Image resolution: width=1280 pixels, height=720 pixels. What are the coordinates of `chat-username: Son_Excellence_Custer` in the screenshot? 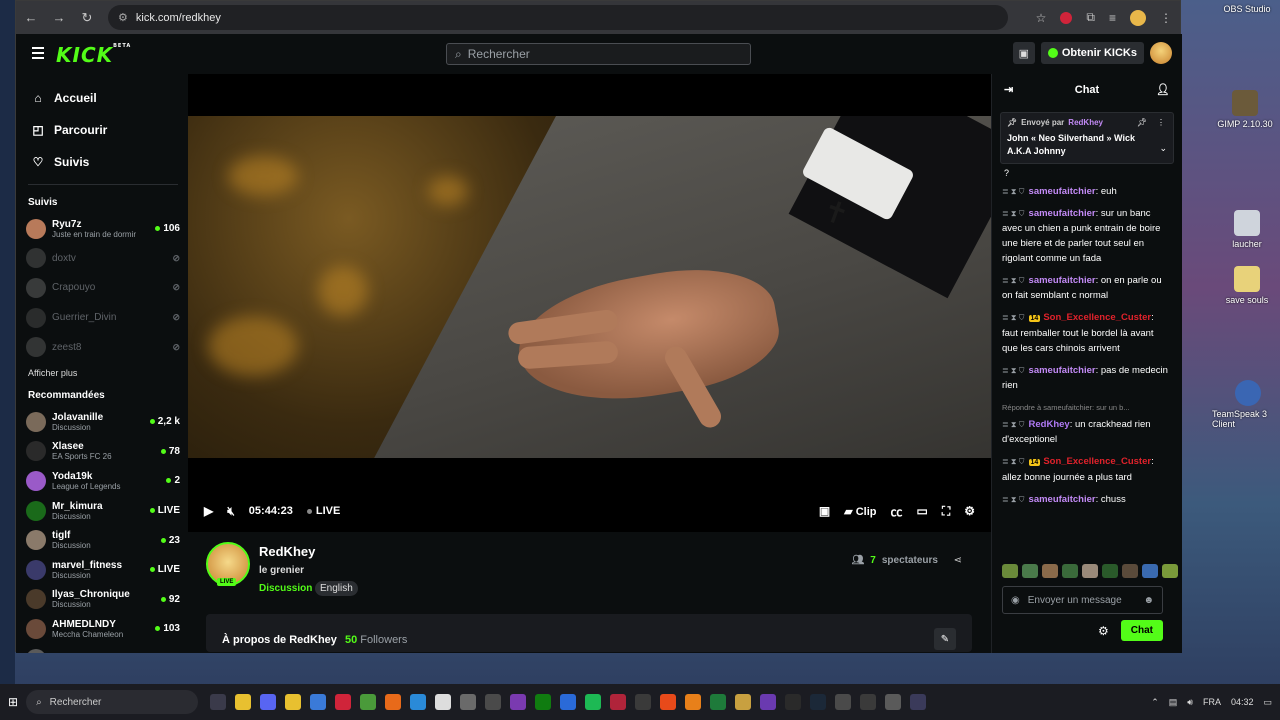 It's located at (1097, 461).